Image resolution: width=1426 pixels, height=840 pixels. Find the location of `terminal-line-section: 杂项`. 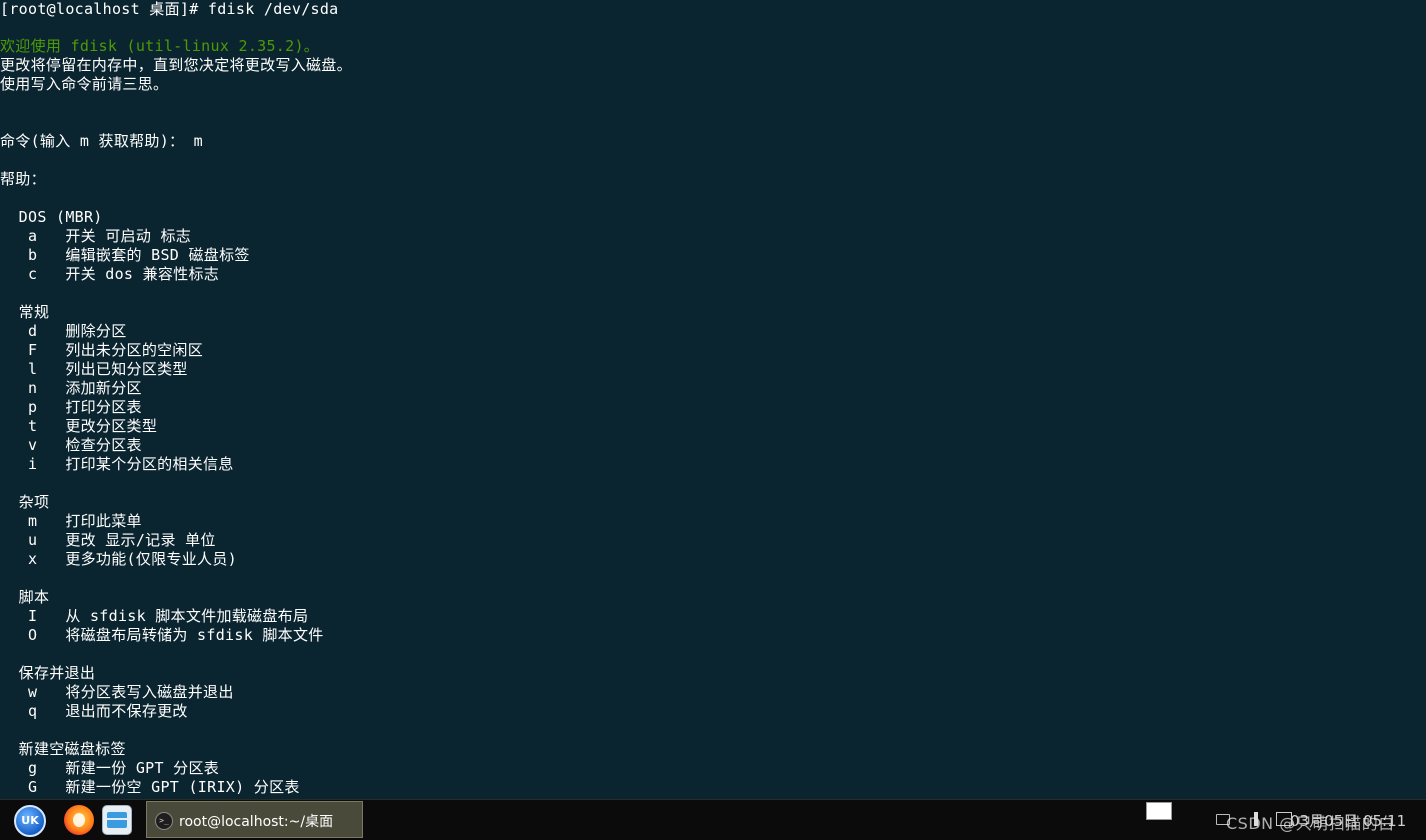

terminal-line-section: 杂项 is located at coordinates (25, 502).